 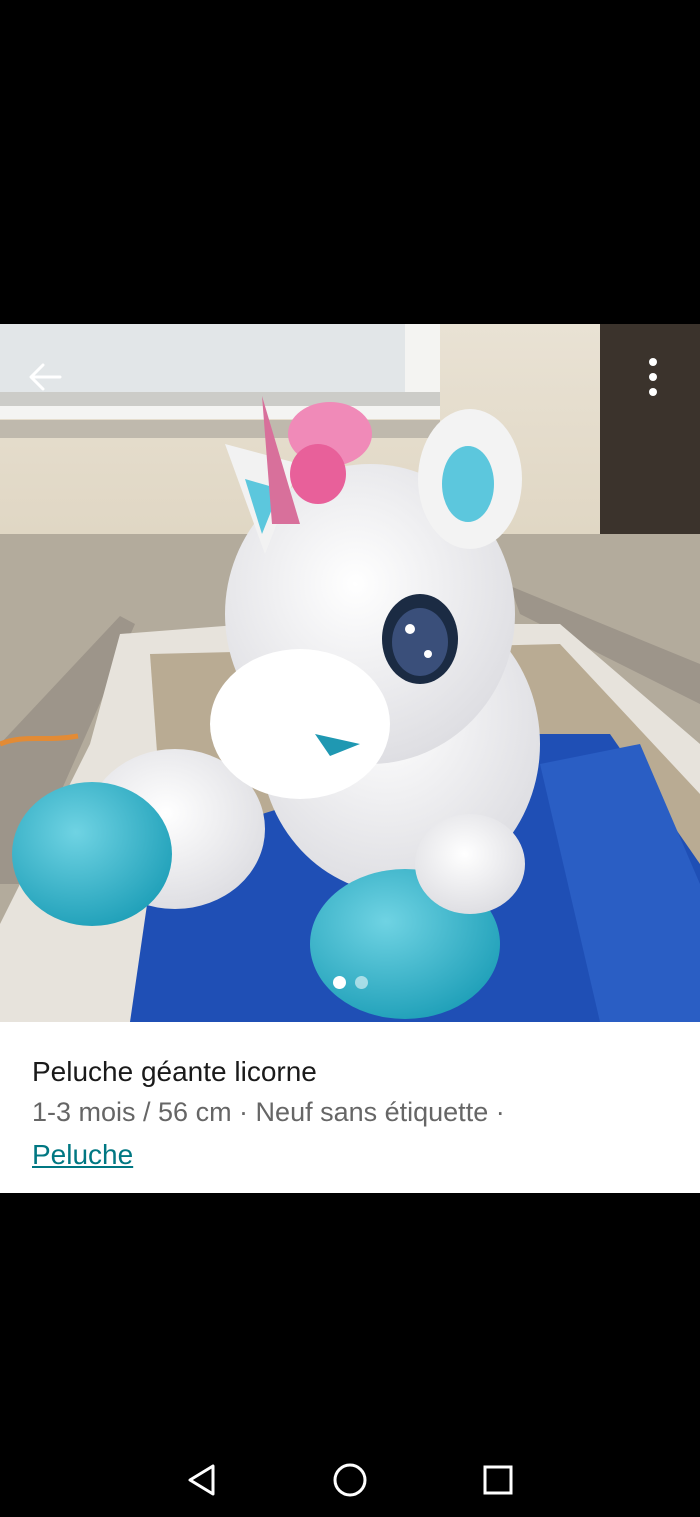 What do you see at coordinates (361, 982) in the screenshot?
I see `pagination-dot` at bounding box center [361, 982].